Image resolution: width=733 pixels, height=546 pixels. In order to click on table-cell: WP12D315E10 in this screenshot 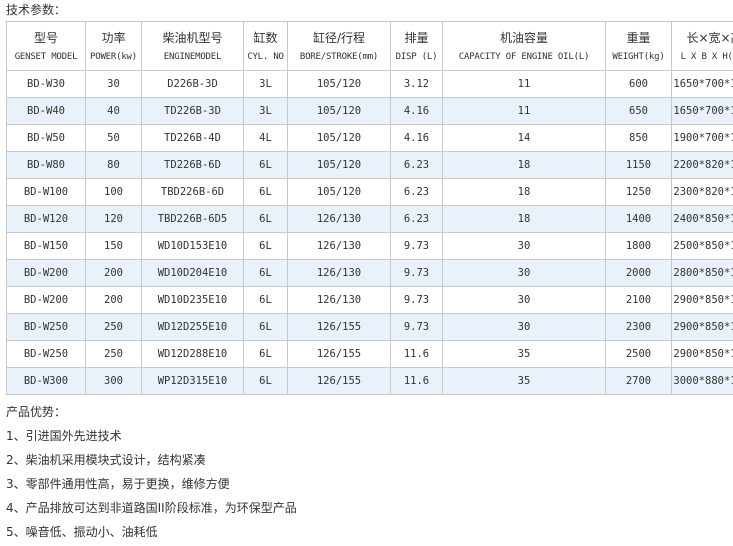, I will do `click(192, 381)`.